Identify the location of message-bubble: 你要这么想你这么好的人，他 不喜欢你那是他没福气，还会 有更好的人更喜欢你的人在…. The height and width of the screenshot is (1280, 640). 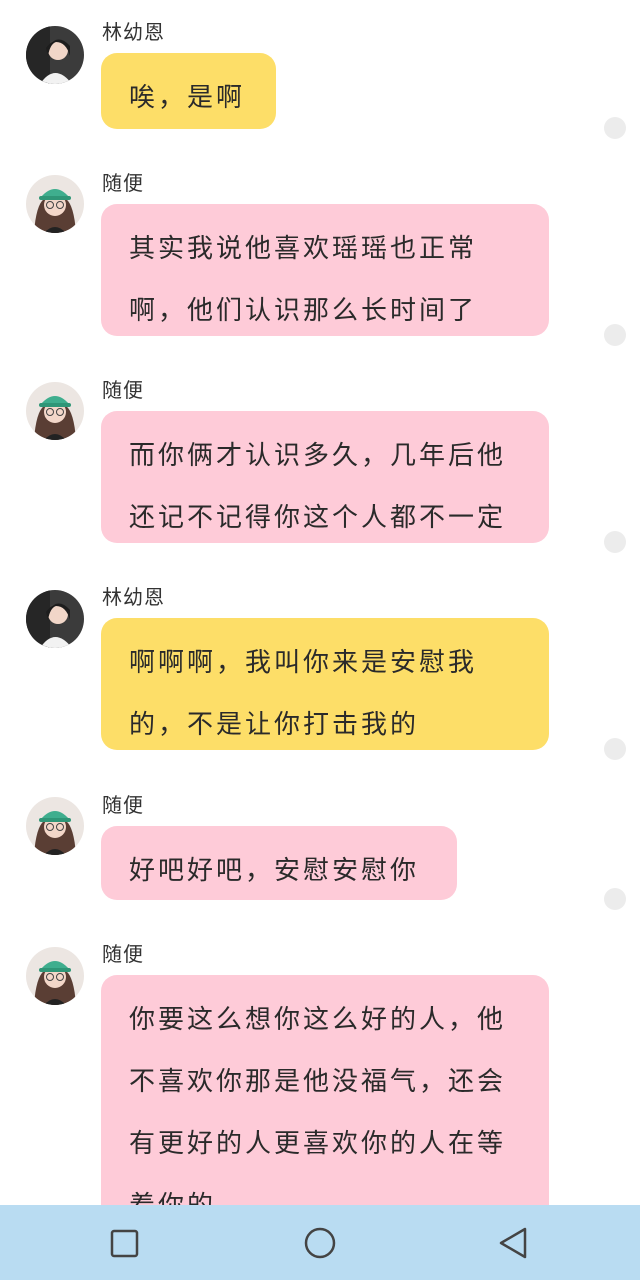
(325, 1105).